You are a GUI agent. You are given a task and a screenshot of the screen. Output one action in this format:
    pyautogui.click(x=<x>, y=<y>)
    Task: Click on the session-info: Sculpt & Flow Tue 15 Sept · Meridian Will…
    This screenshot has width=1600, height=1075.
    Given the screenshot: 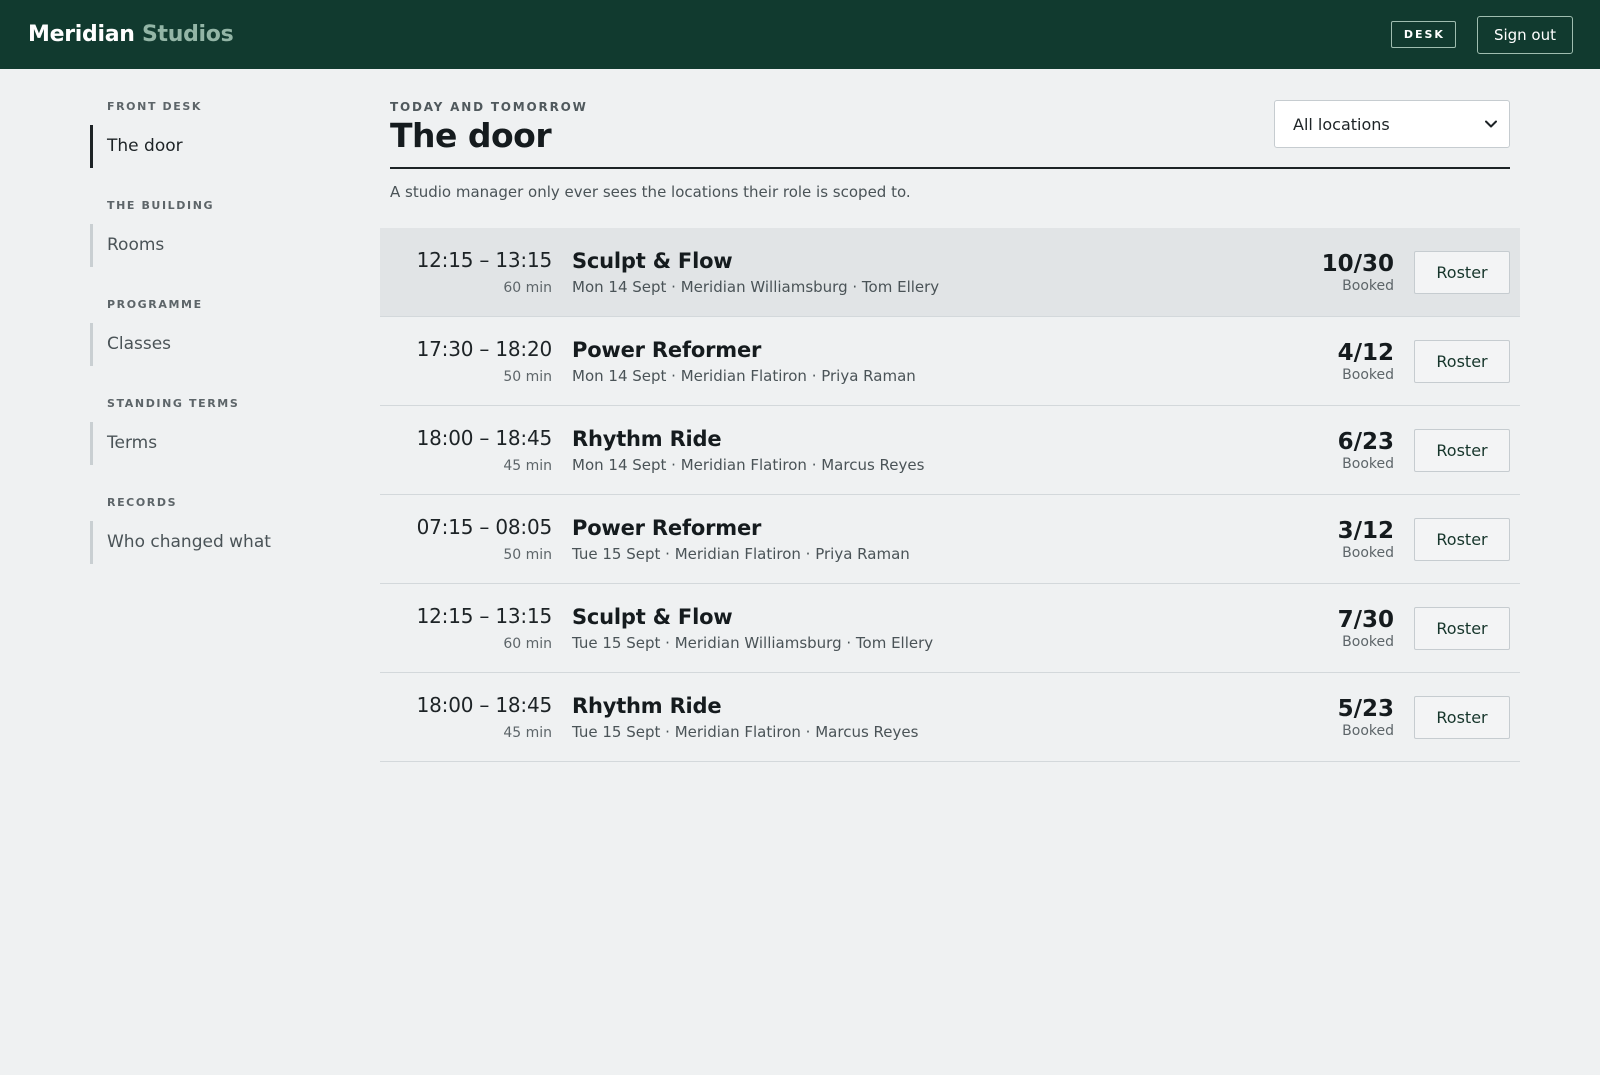 What is the action you would take?
    pyautogui.click(x=928, y=628)
    